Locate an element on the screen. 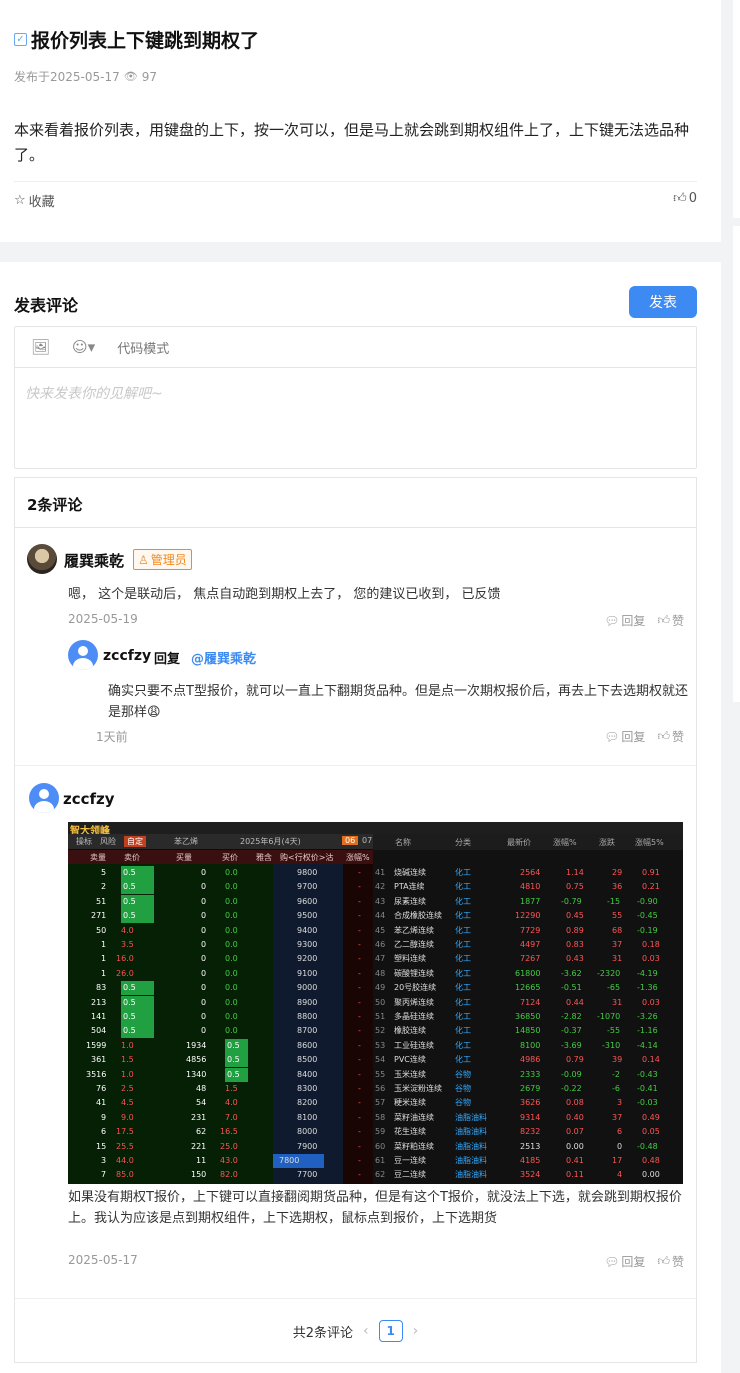 This screenshot has width=740, height=1373. code-mode-button: 代码模式 is located at coordinates (143, 347).